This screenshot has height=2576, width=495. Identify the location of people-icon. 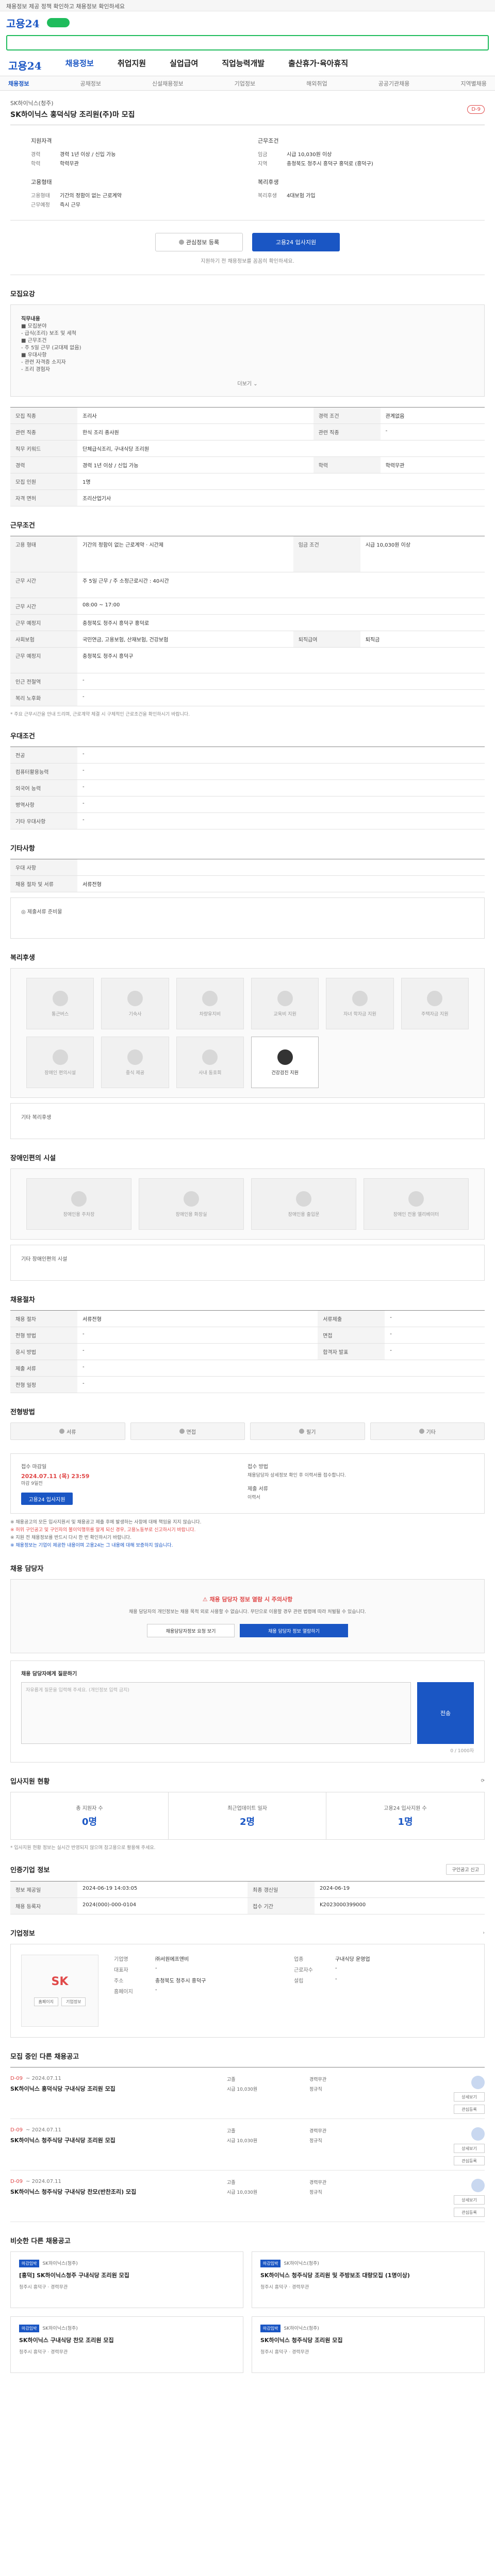
(210, 1057).